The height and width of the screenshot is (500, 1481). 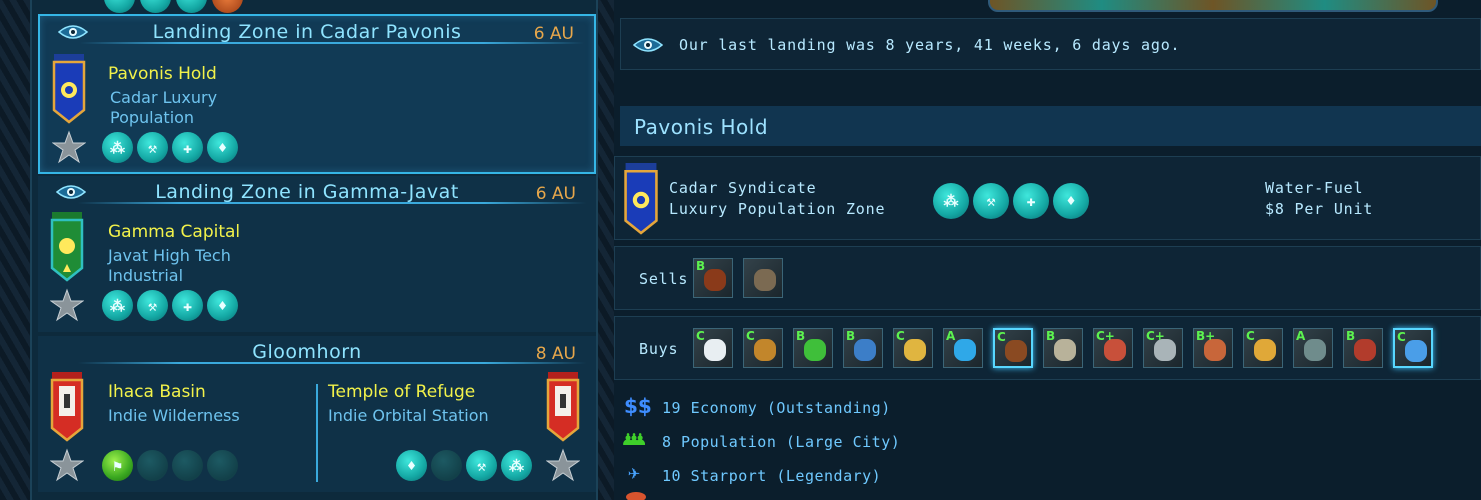 What do you see at coordinates (307, 352) in the screenshot?
I see `zone-title: Gloomhorn` at bounding box center [307, 352].